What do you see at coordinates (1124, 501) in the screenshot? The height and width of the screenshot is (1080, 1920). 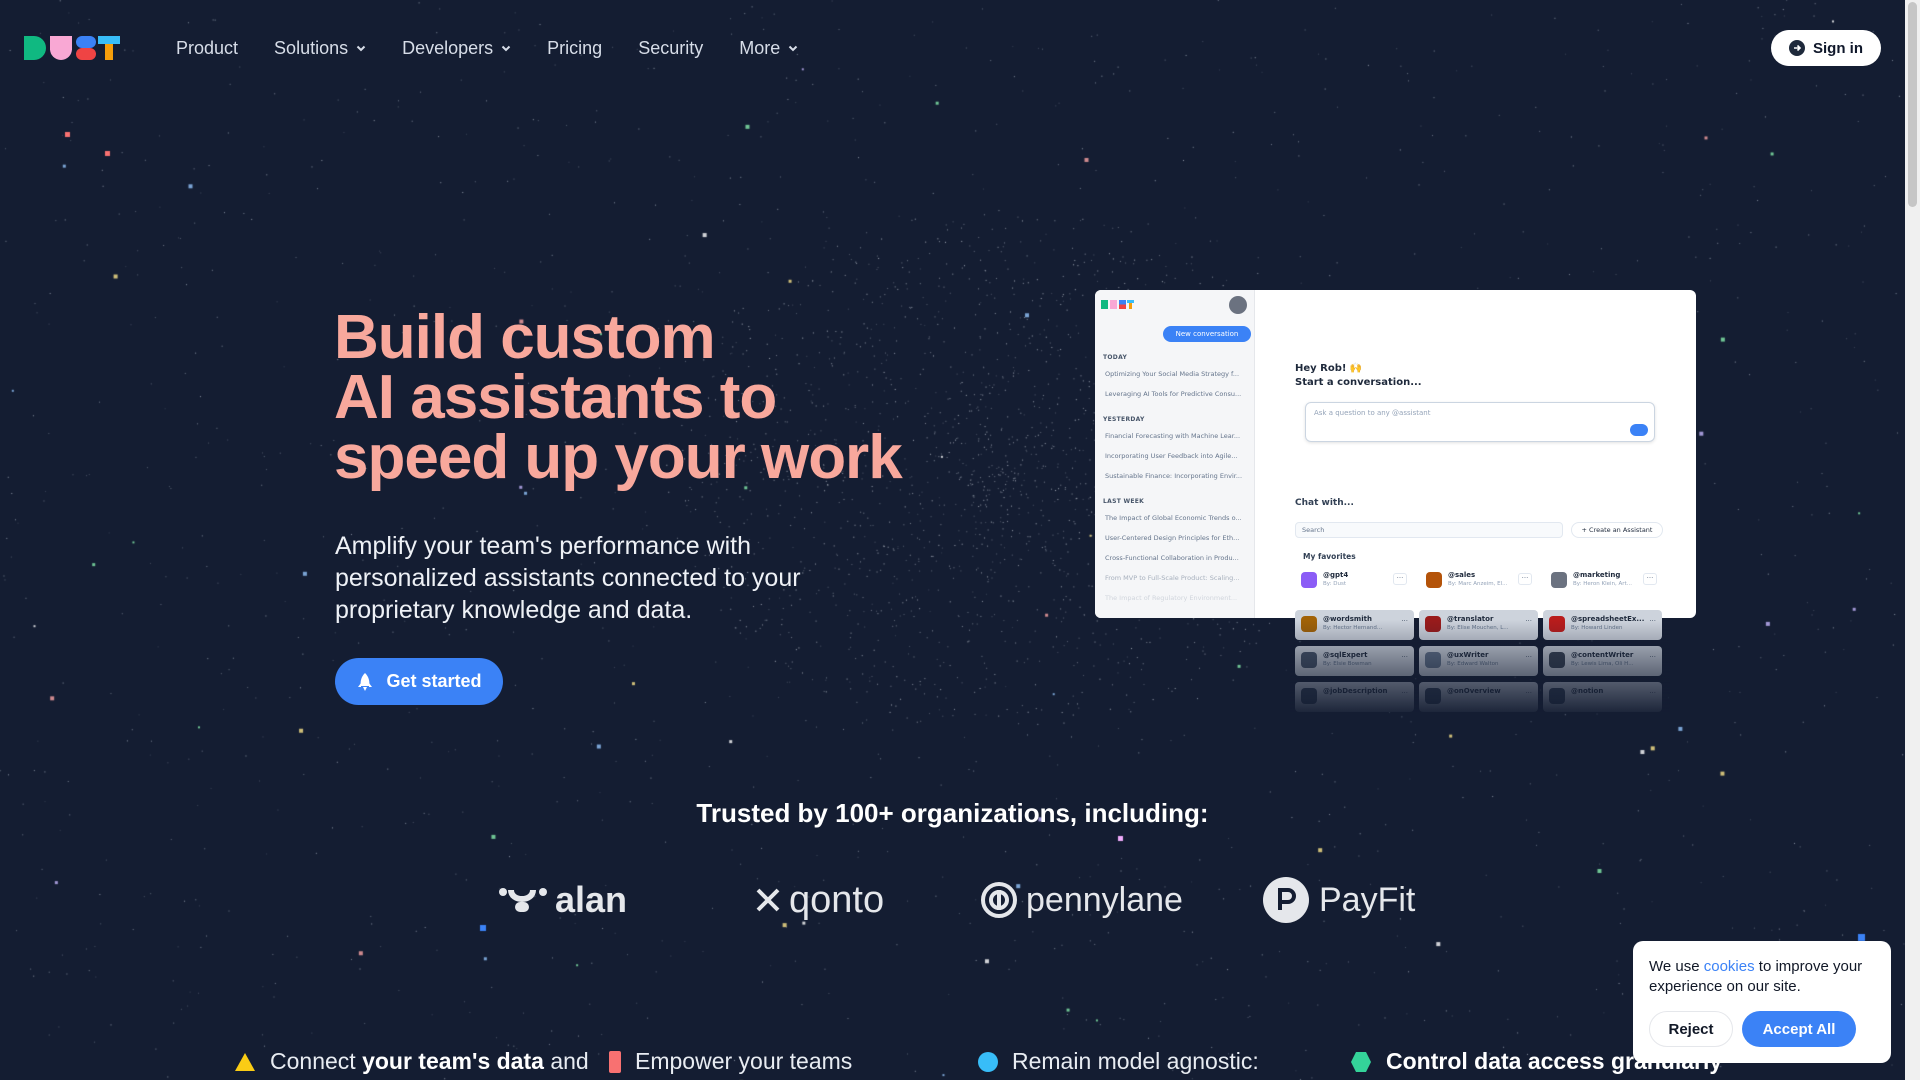 I see `preview-section-title: LAST WEEK` at bounding box center [1124, 501].